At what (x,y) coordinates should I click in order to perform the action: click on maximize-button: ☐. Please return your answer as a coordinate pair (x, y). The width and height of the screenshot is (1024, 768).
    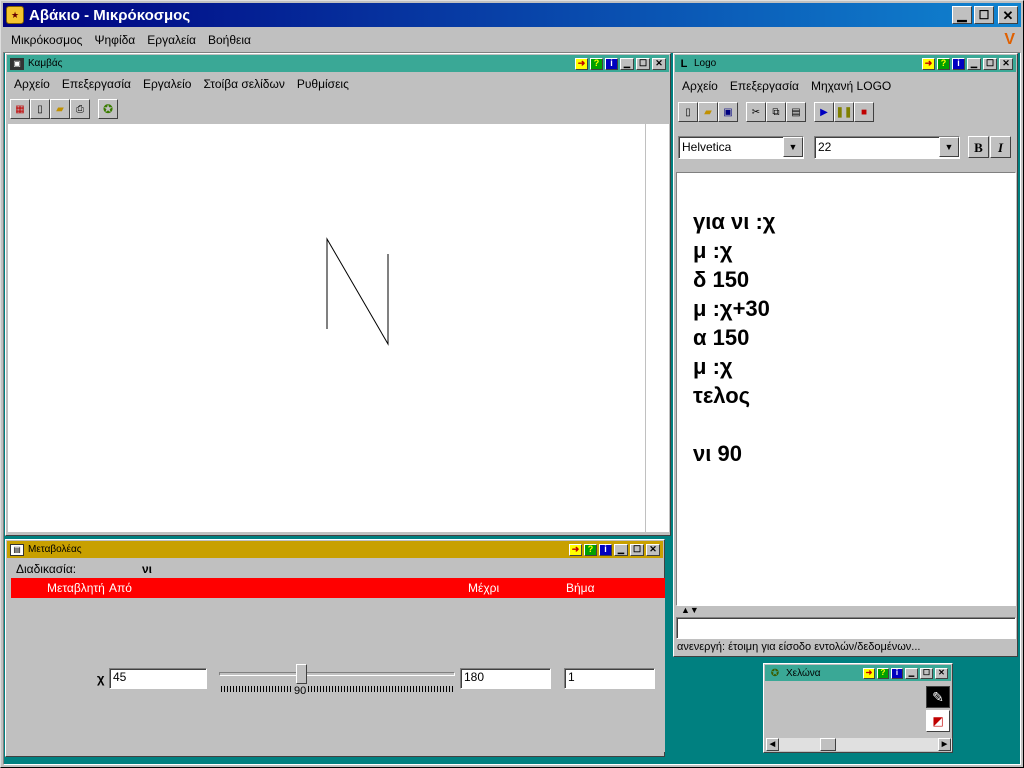
    Looking at the image, I should click on (984, 15).